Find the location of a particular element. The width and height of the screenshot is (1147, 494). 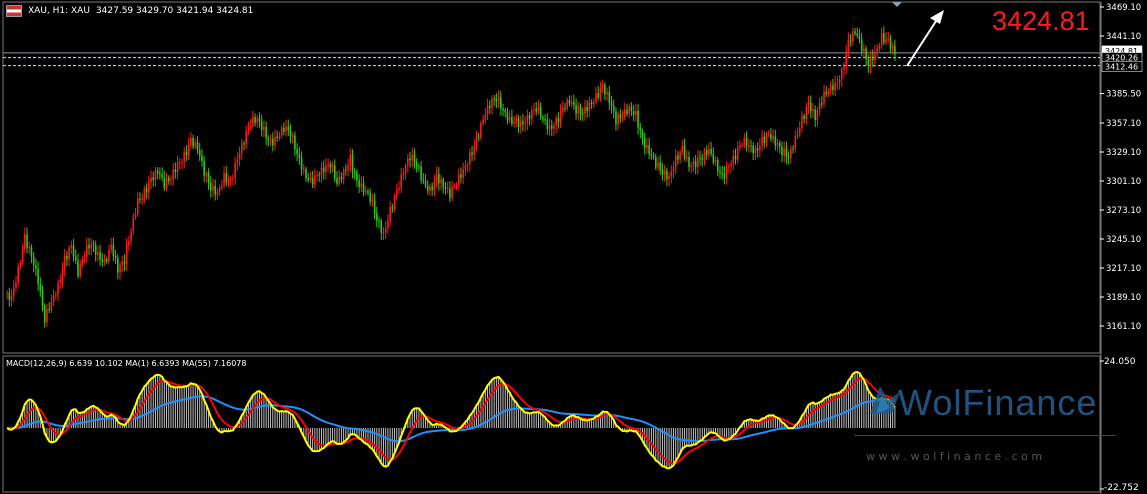

price-tick-label: 3441.10 is located at coordinates (1123, 37).